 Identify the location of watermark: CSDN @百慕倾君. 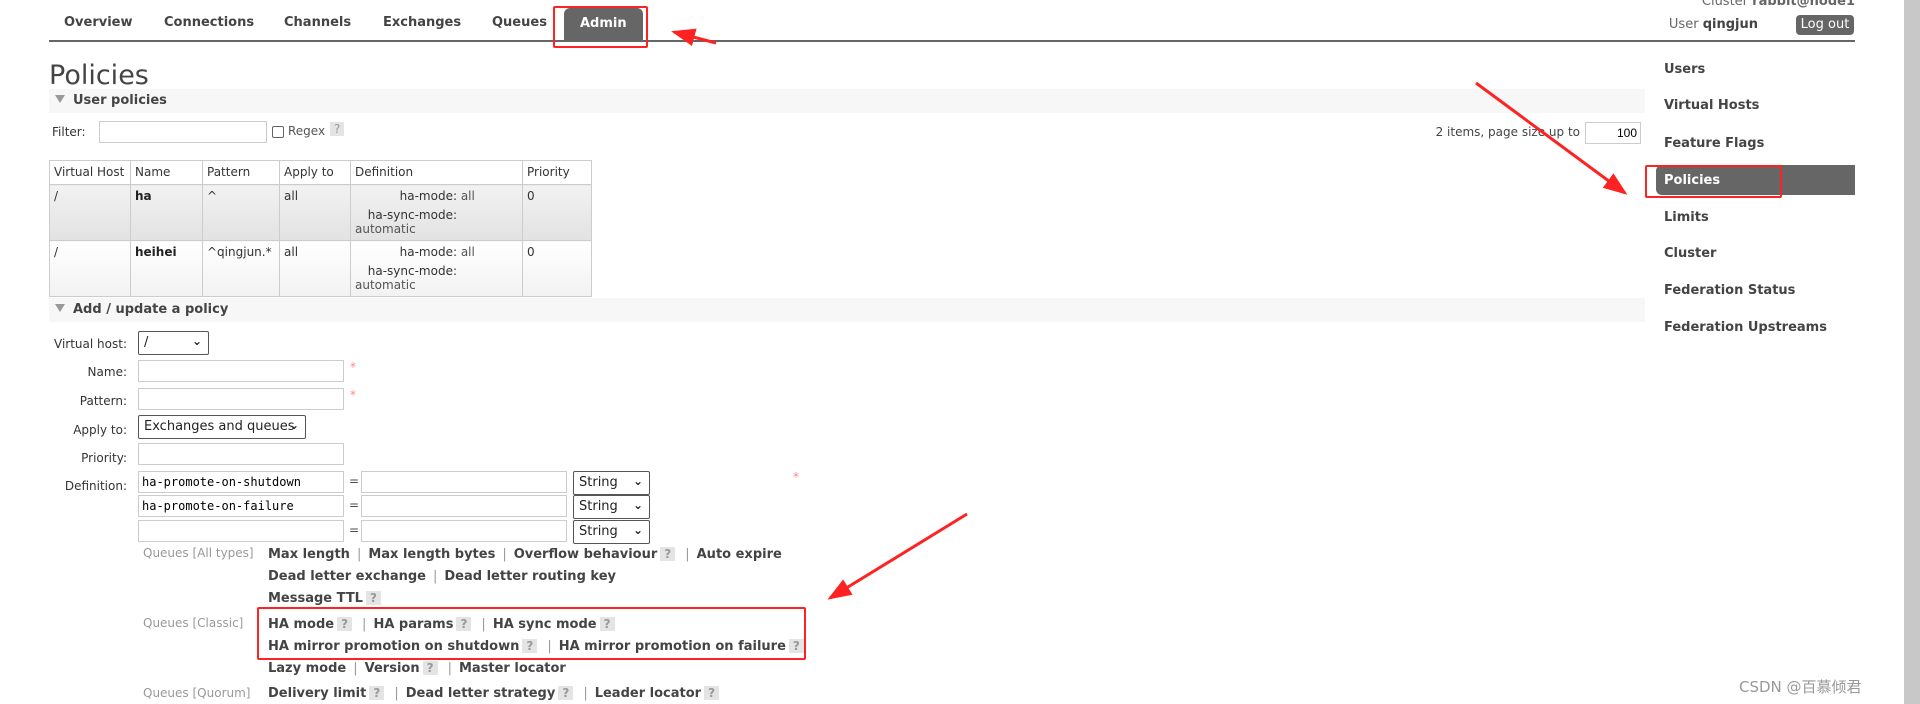
(1800, 687).